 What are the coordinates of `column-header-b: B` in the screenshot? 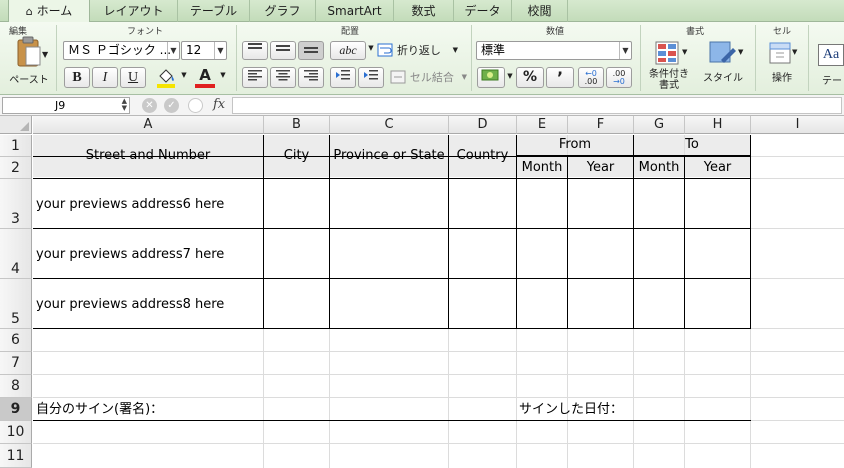 It's located at (297, 125).